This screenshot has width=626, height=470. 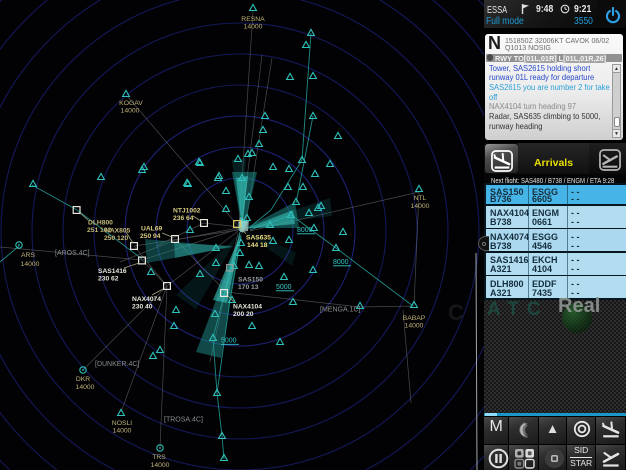 What do you see at coordinates (83, 379) in the screenshot?
I see `svg-text: DKR` at bounding box center [83, 379].